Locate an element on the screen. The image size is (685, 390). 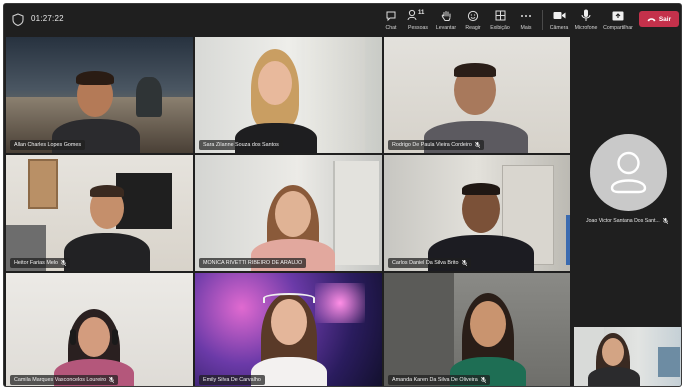
microphone-icon is located at coordinates (586, 15).